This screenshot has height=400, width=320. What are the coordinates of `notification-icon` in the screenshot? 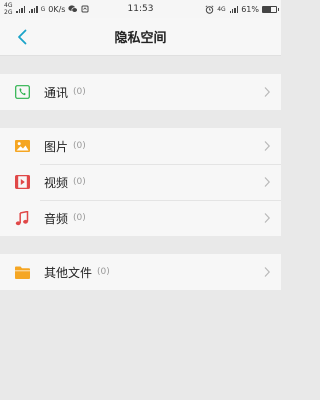 It's located at (85, 9).